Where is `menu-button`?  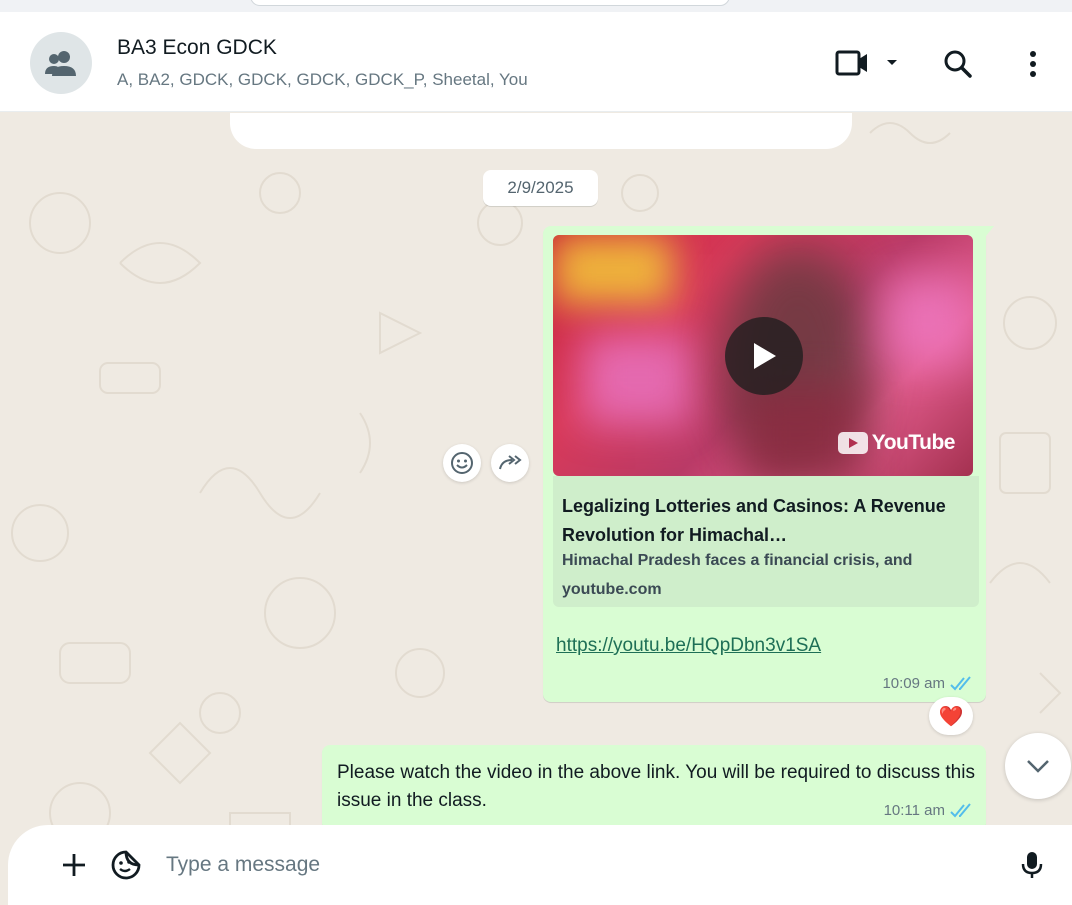 menu-button is located at coordinates (1033, 64).